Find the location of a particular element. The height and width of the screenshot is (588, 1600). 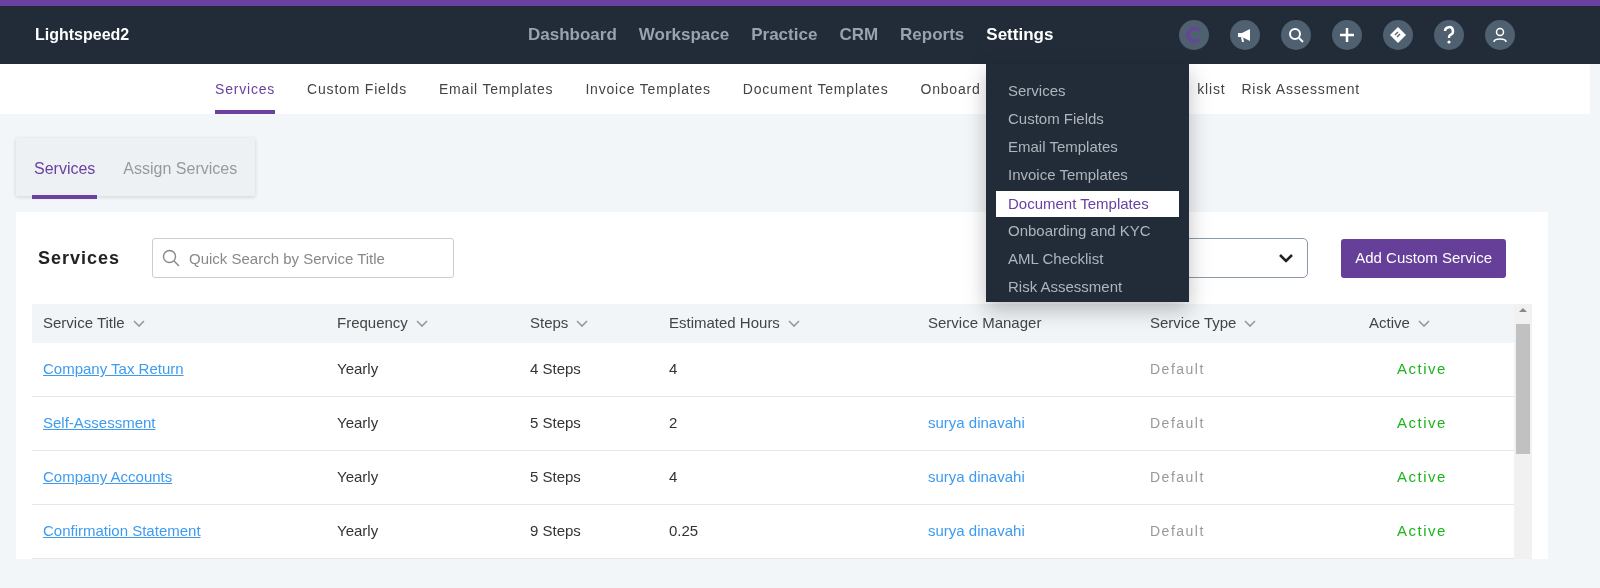

column-label: Service Type is located at coordinates (1193, 323).